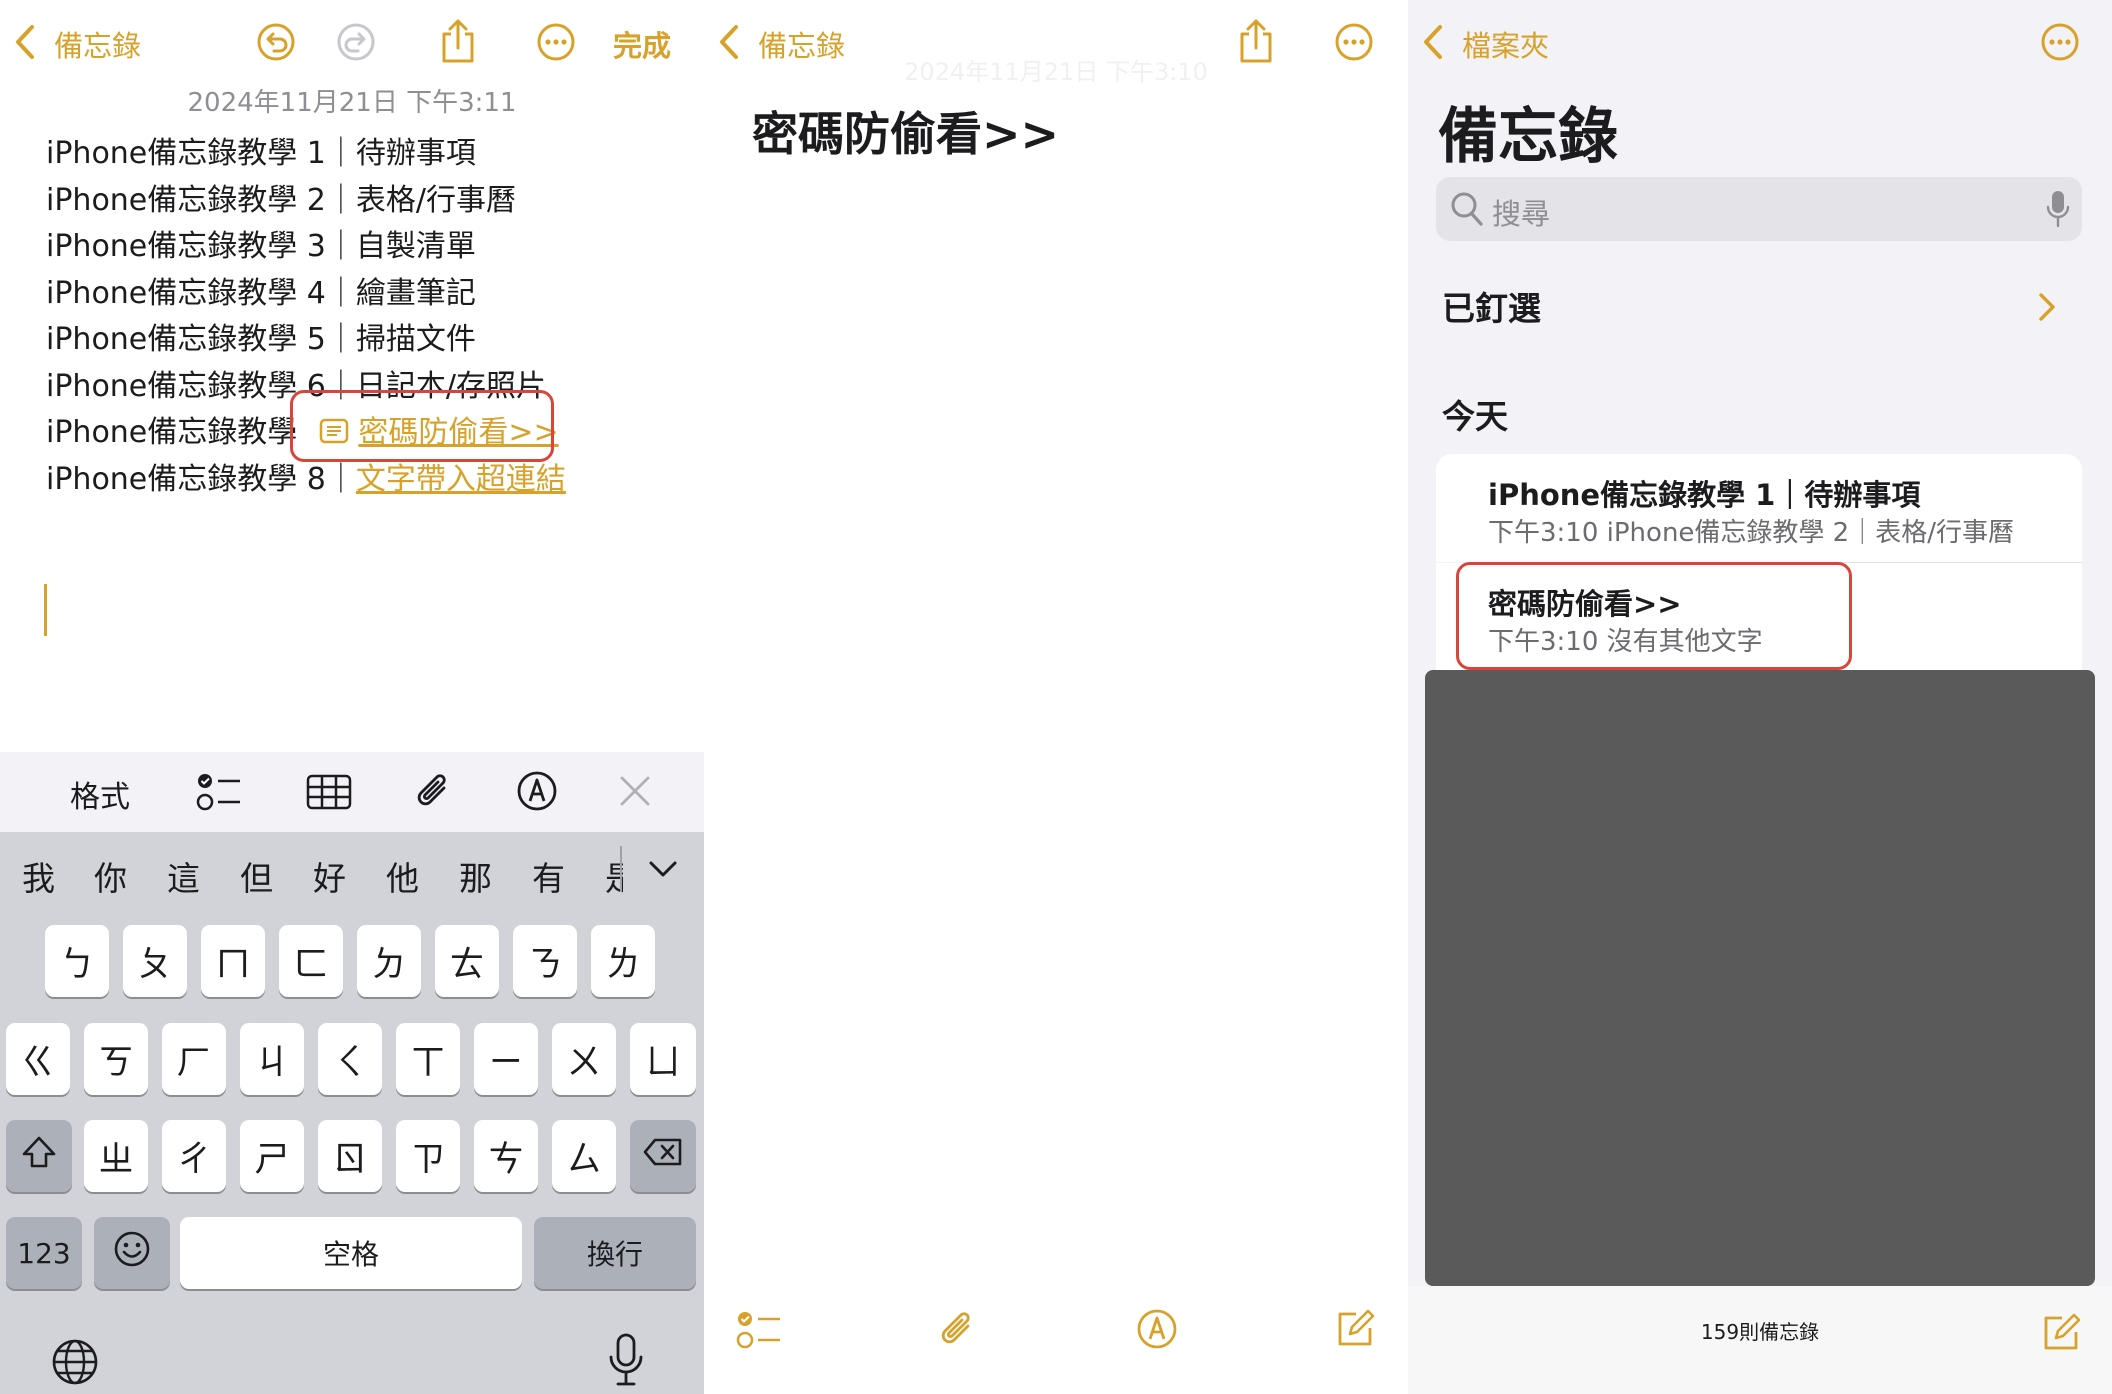 This screenshot has width=2112, height=1394. I want to click on search-field: 搜尋, so click(1759, 209).